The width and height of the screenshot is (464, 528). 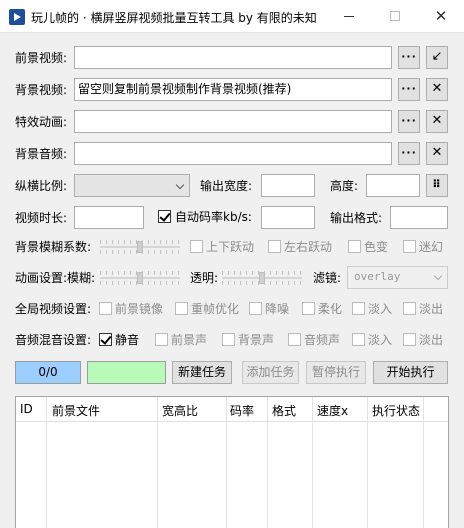 What do you see at coordinates (233, 89) in the screenshot?
I see `background-video-input: 留空则复制前景视频制作背景视频(推荐)` at bounding box center [233, 89].